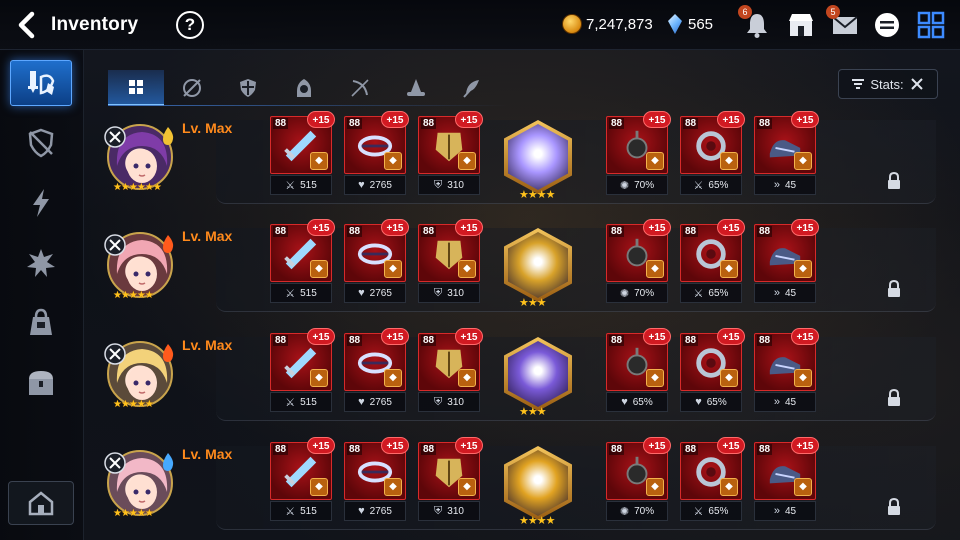 This screenshot has height=540, width=960. What do you see at coordinates (140, 158) in the screenshot?
I see `hero-portrait: ★★★★★★` at bounding box center [140, 158].